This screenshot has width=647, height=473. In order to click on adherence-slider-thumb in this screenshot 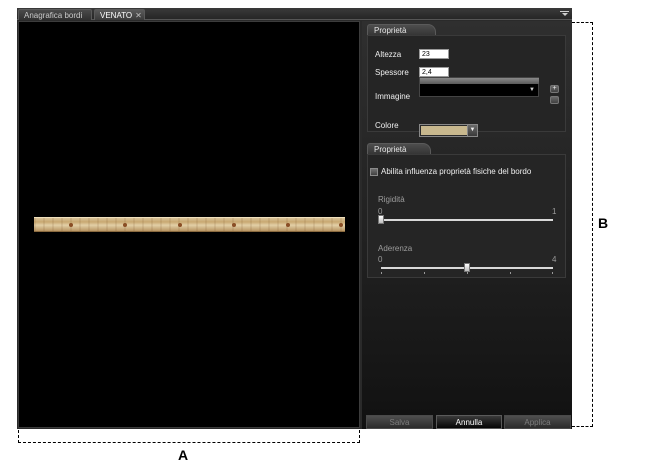, I will do `click(467, 267)`.